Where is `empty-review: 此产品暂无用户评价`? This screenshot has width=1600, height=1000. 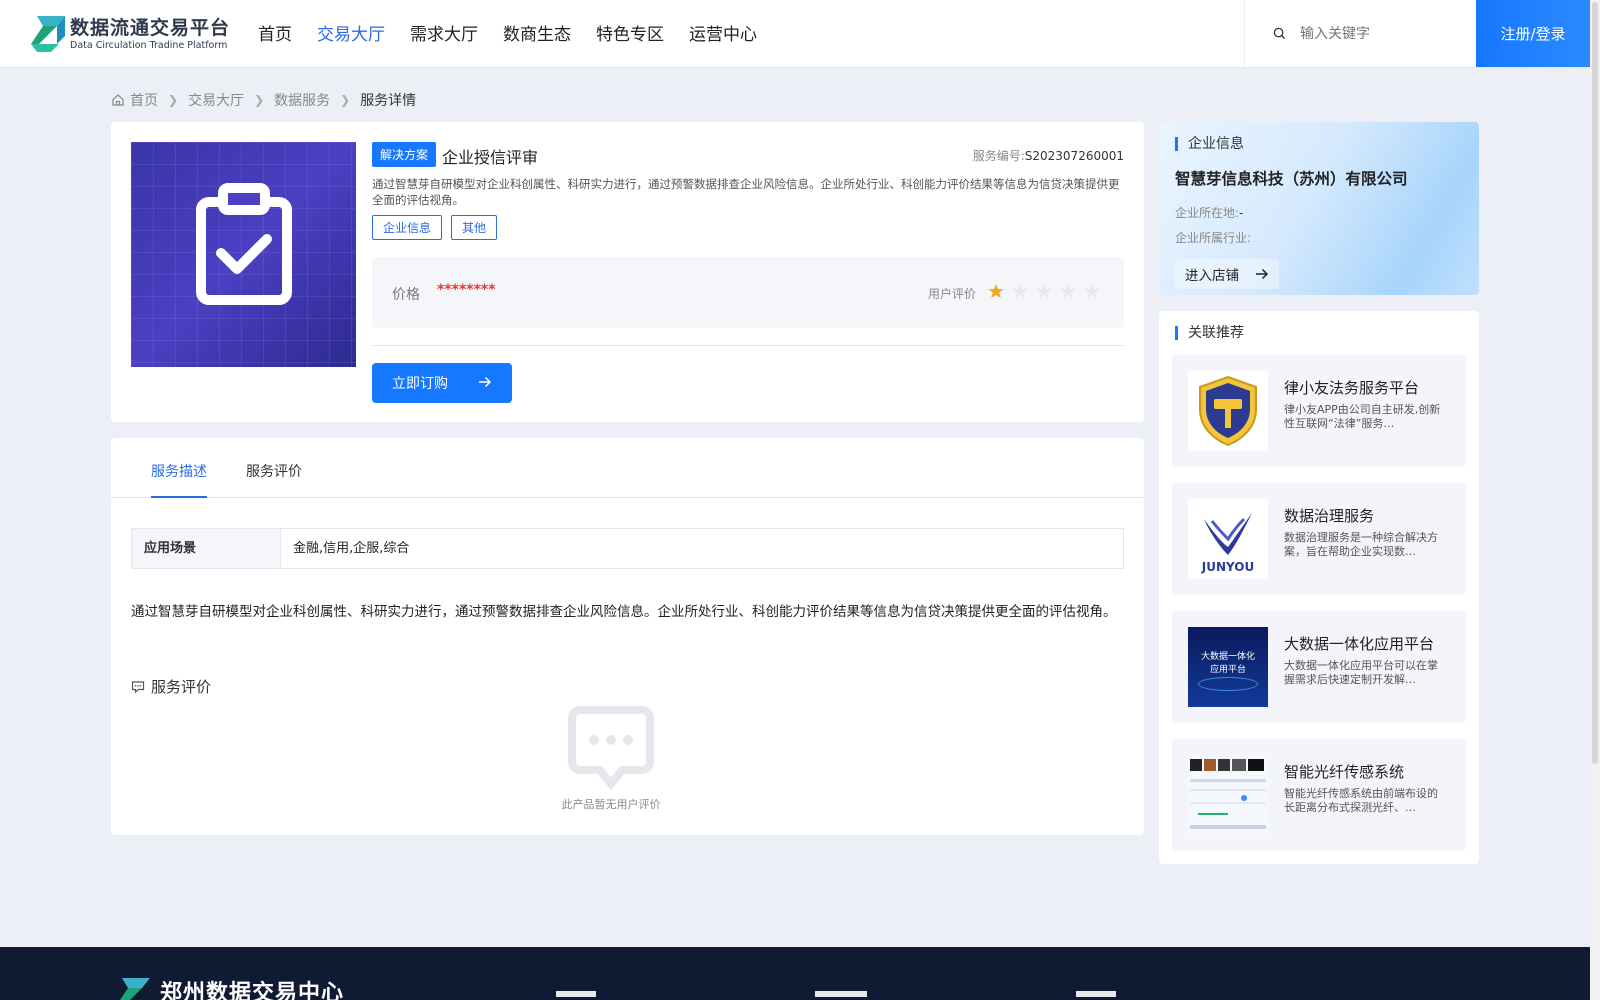
empty-review: 此产品暂无用户评价 is located at coordinates (611, 758).